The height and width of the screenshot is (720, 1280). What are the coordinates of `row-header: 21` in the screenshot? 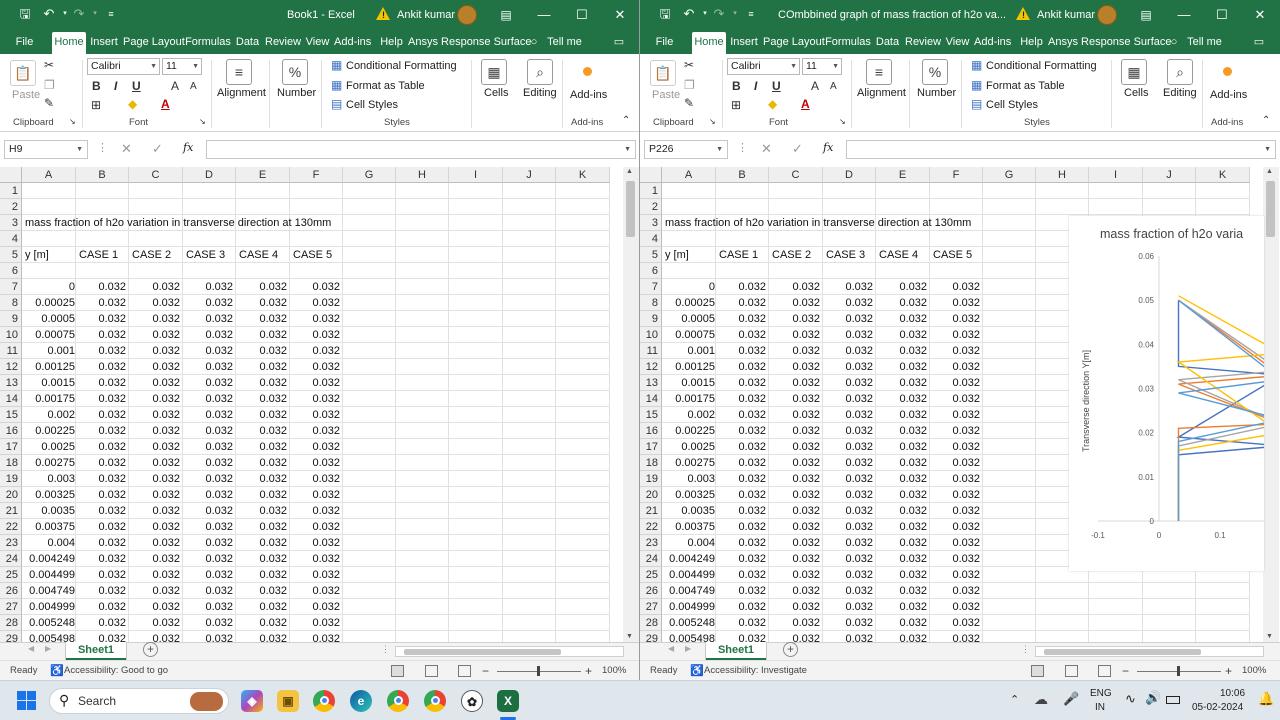 It's located at (651, 511).